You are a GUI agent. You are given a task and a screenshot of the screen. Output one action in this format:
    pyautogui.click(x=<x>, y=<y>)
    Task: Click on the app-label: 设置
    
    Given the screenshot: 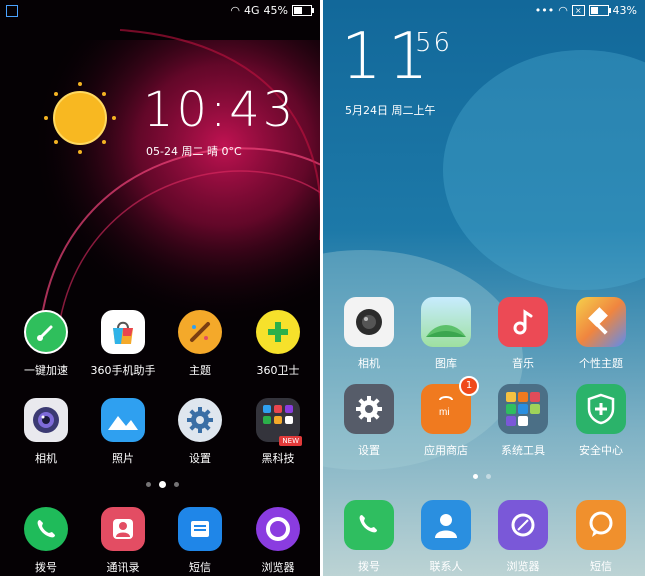 What is the action you would take?
    pyautogui.click(x=200, y=458)
    